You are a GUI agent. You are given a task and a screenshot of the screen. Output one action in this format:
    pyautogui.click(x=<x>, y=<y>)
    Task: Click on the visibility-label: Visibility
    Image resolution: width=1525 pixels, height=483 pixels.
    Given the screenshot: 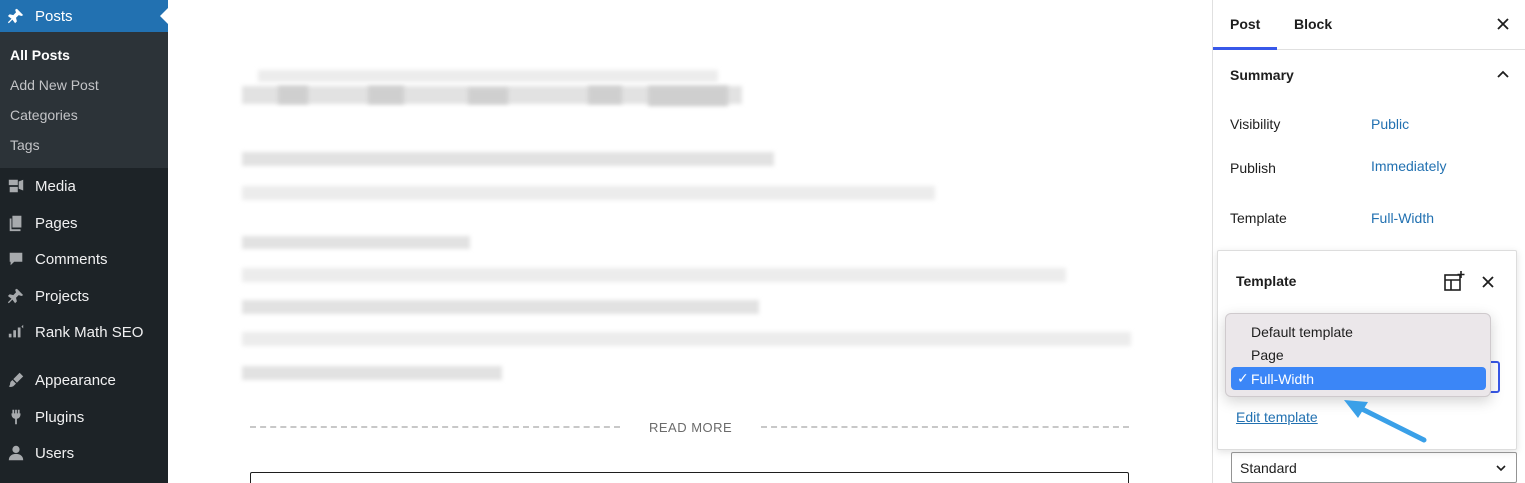 What is the action you would take?
    pyautogui.click(x=1255, y=124)
    